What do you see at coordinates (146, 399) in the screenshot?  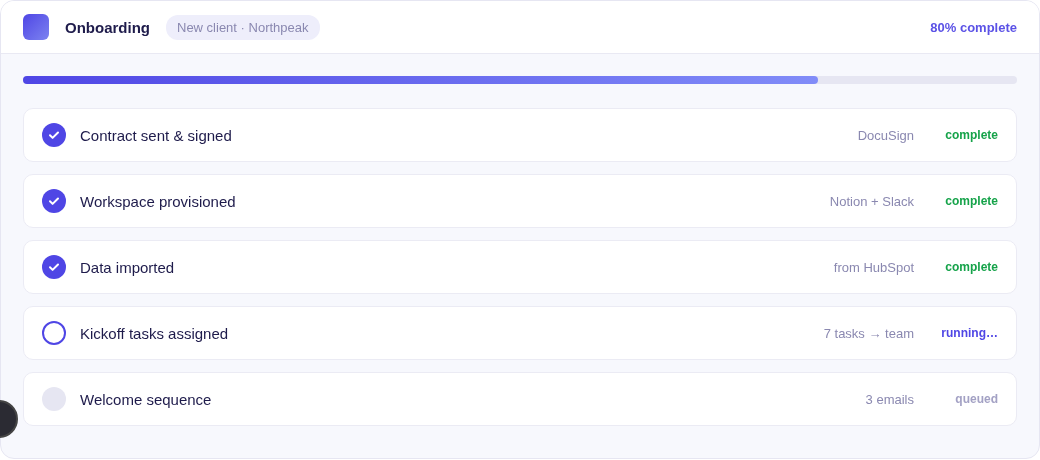 I see `step-title: Welcome sequence` at bounding box center [146, 399].